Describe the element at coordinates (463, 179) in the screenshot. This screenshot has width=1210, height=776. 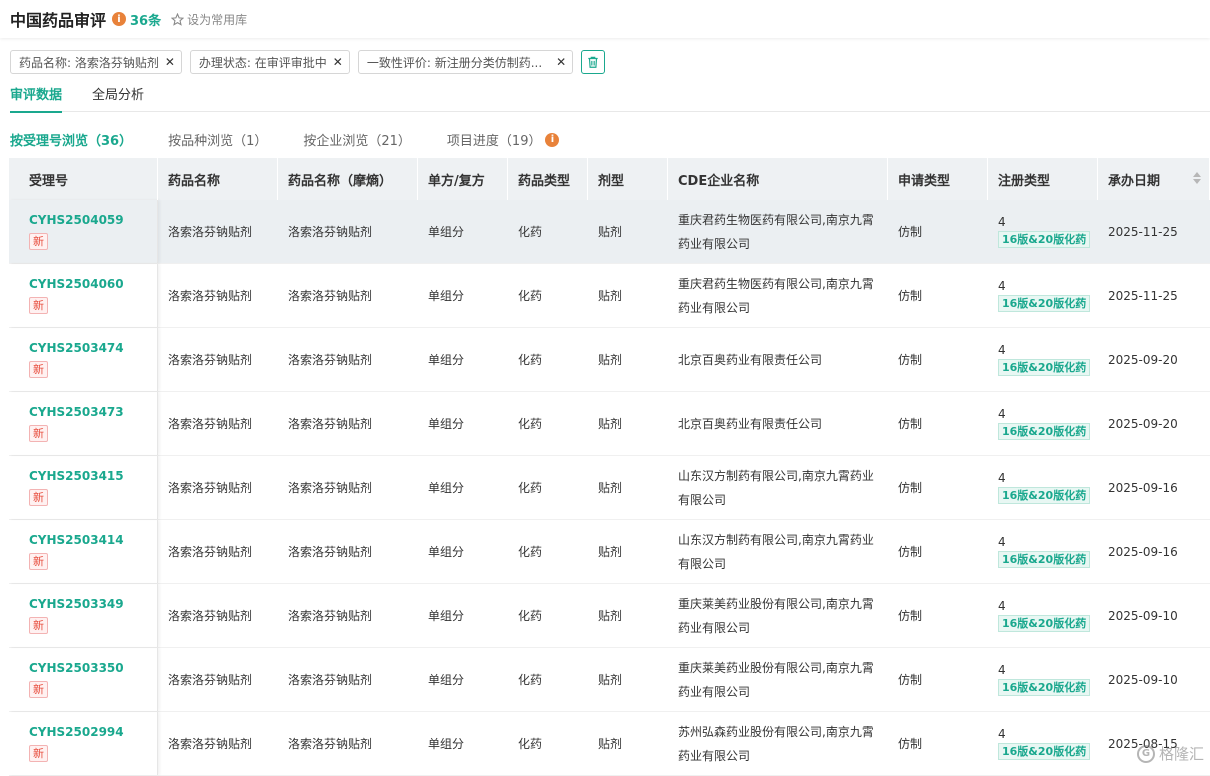
I see `column-header: 单方/复方` at that location.